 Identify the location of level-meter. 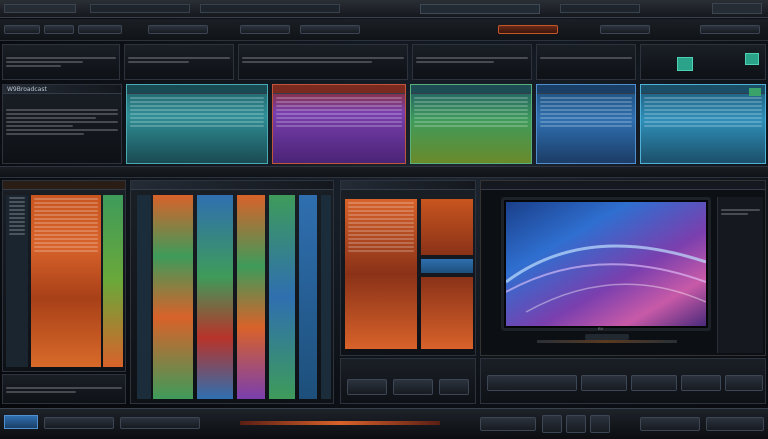
(113, 281).